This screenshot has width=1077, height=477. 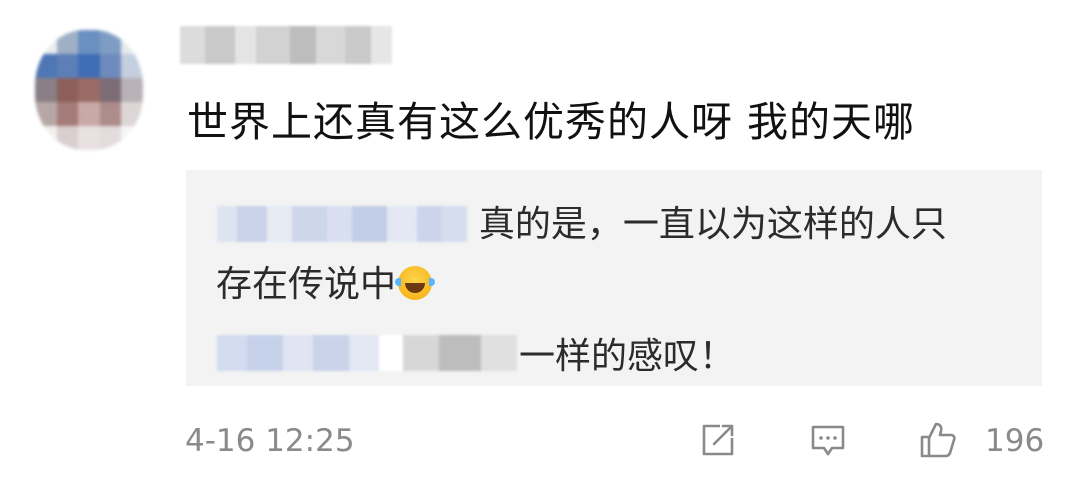 I want to click on reply-username-2-blurred, so click(x=367, y=353).